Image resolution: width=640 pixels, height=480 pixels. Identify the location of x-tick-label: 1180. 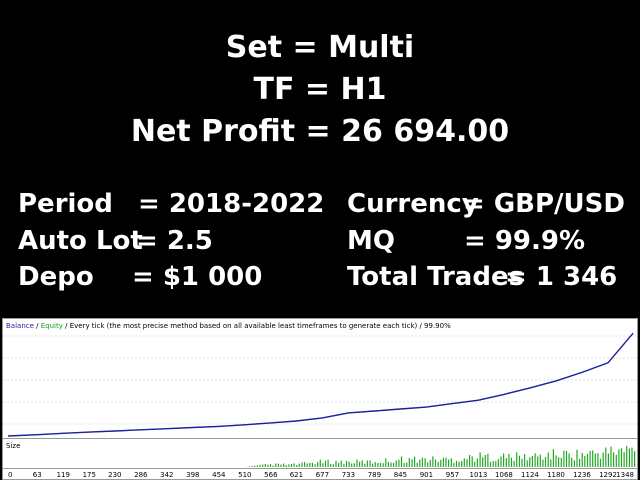
(556, 475).